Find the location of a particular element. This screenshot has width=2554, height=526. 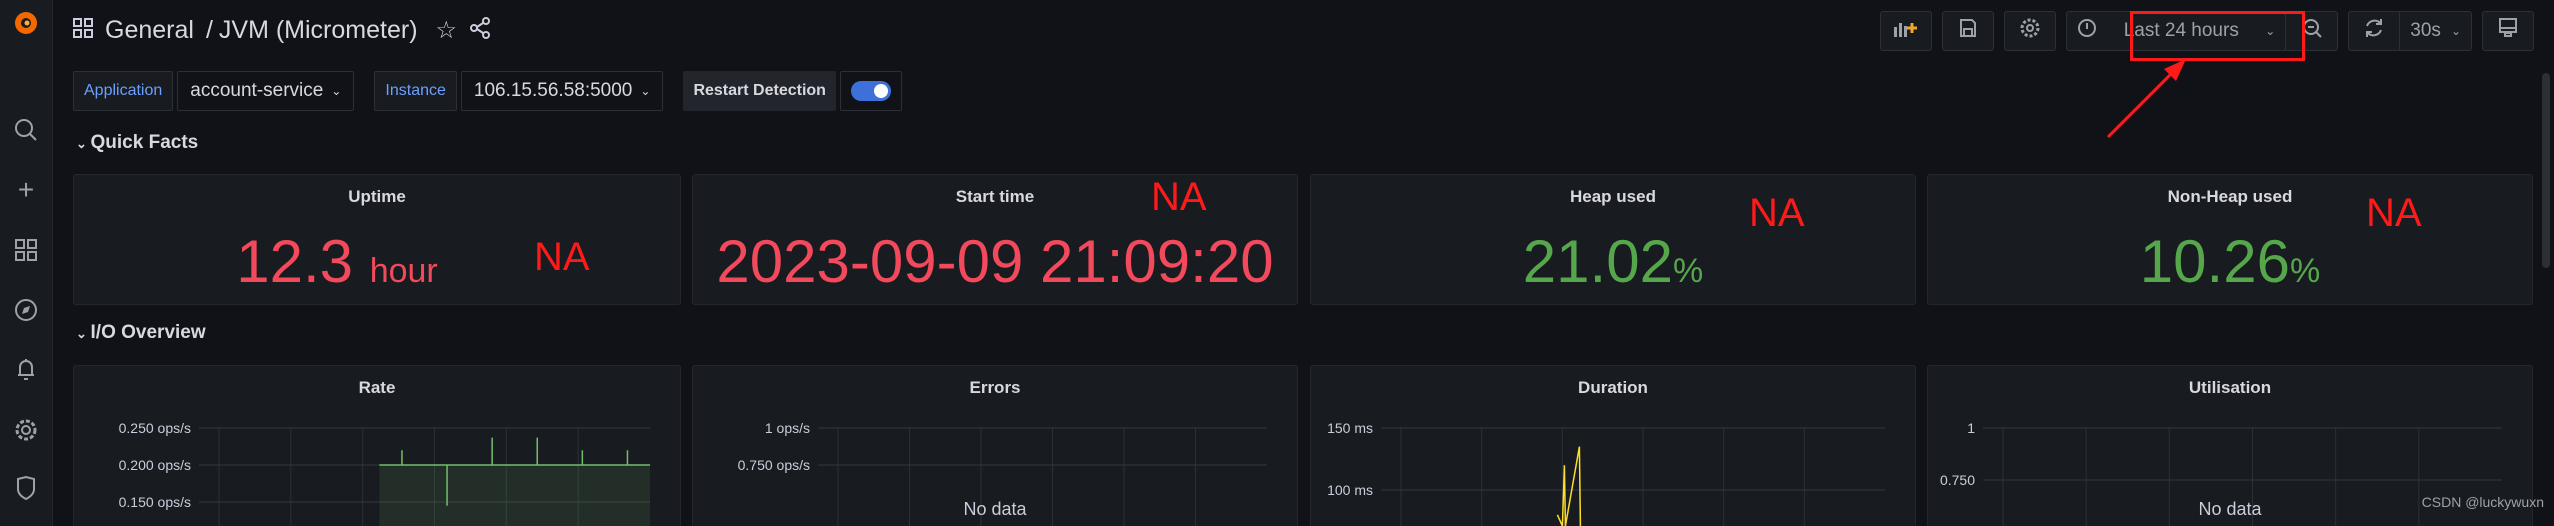

instance-select: 106.15.56.58:5000 ⌄ is located at coordinates (562, 91).